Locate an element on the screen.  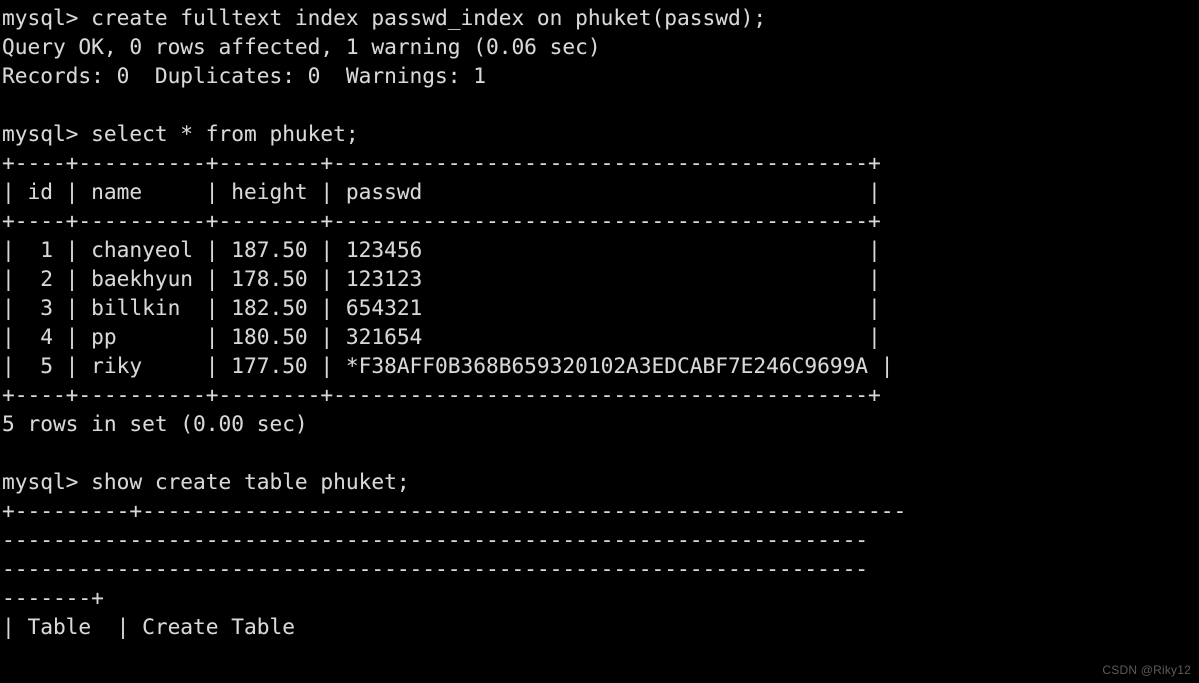
terminal-line: 5 rows in set (0.00 sec) is located at coordinates (155, 423).